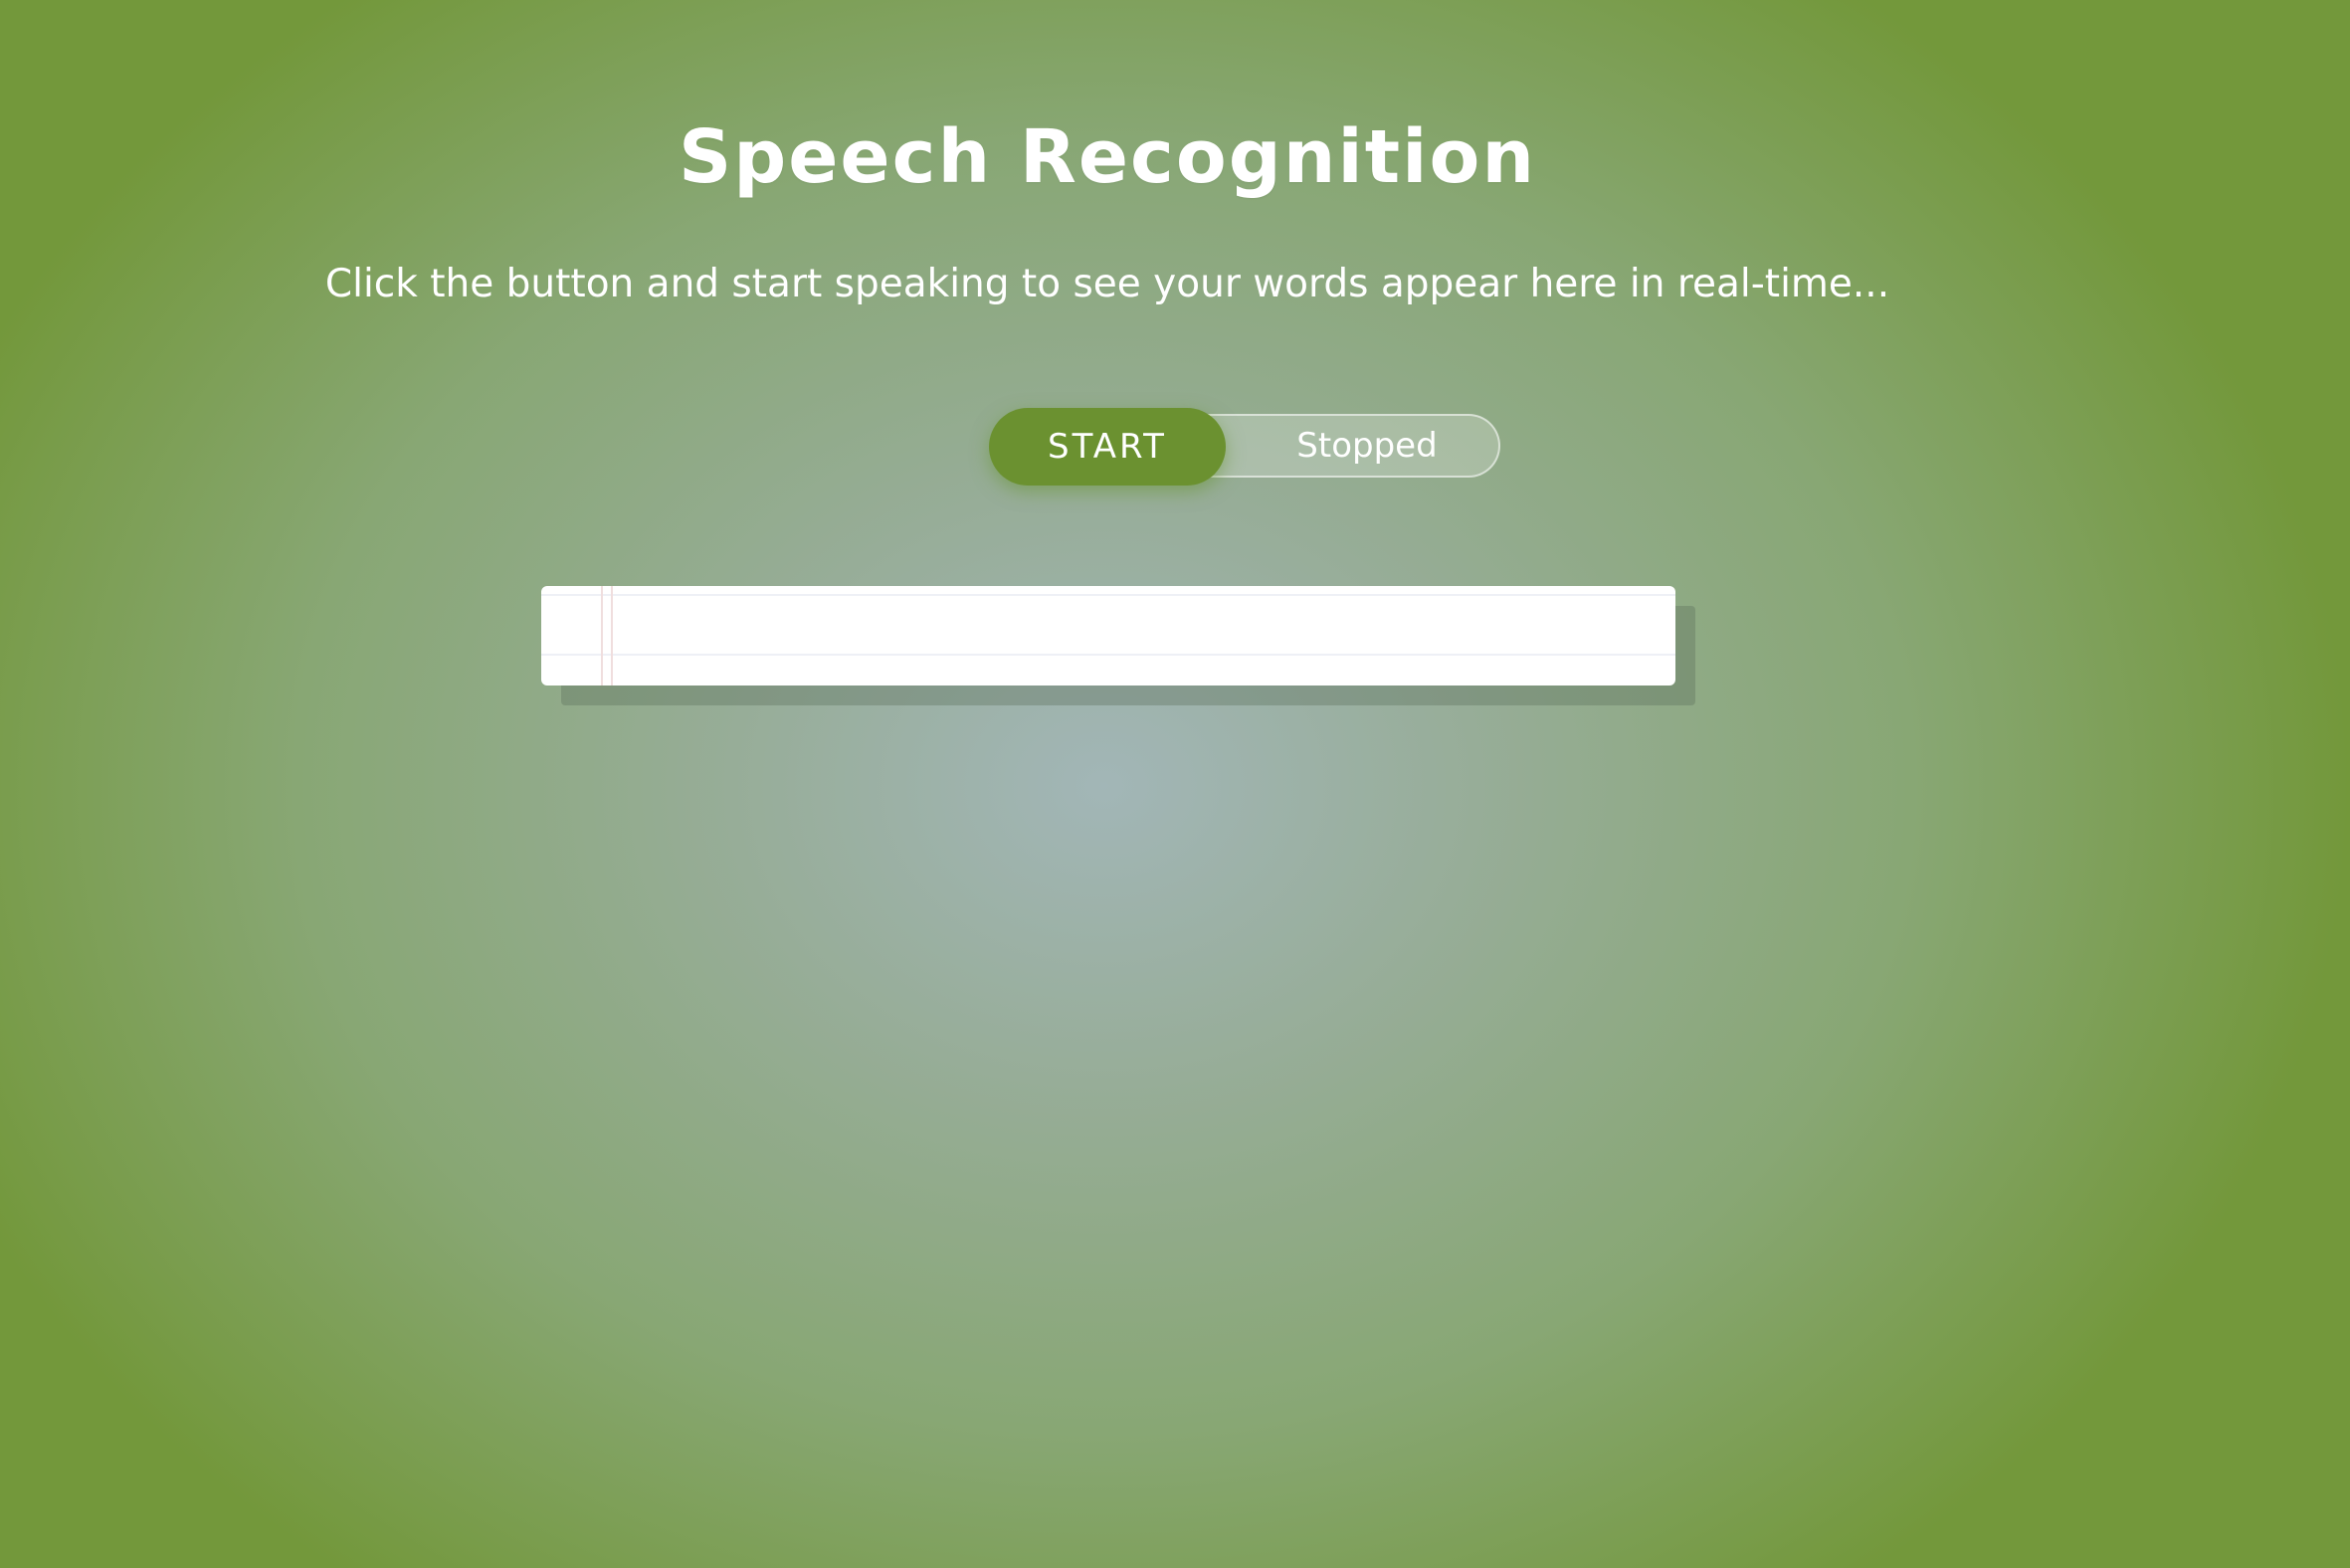  What do you see at coordinates (1108, 595) in the screenshot?
I see `paper-ruled-line` at bounding box center [1108, 595].